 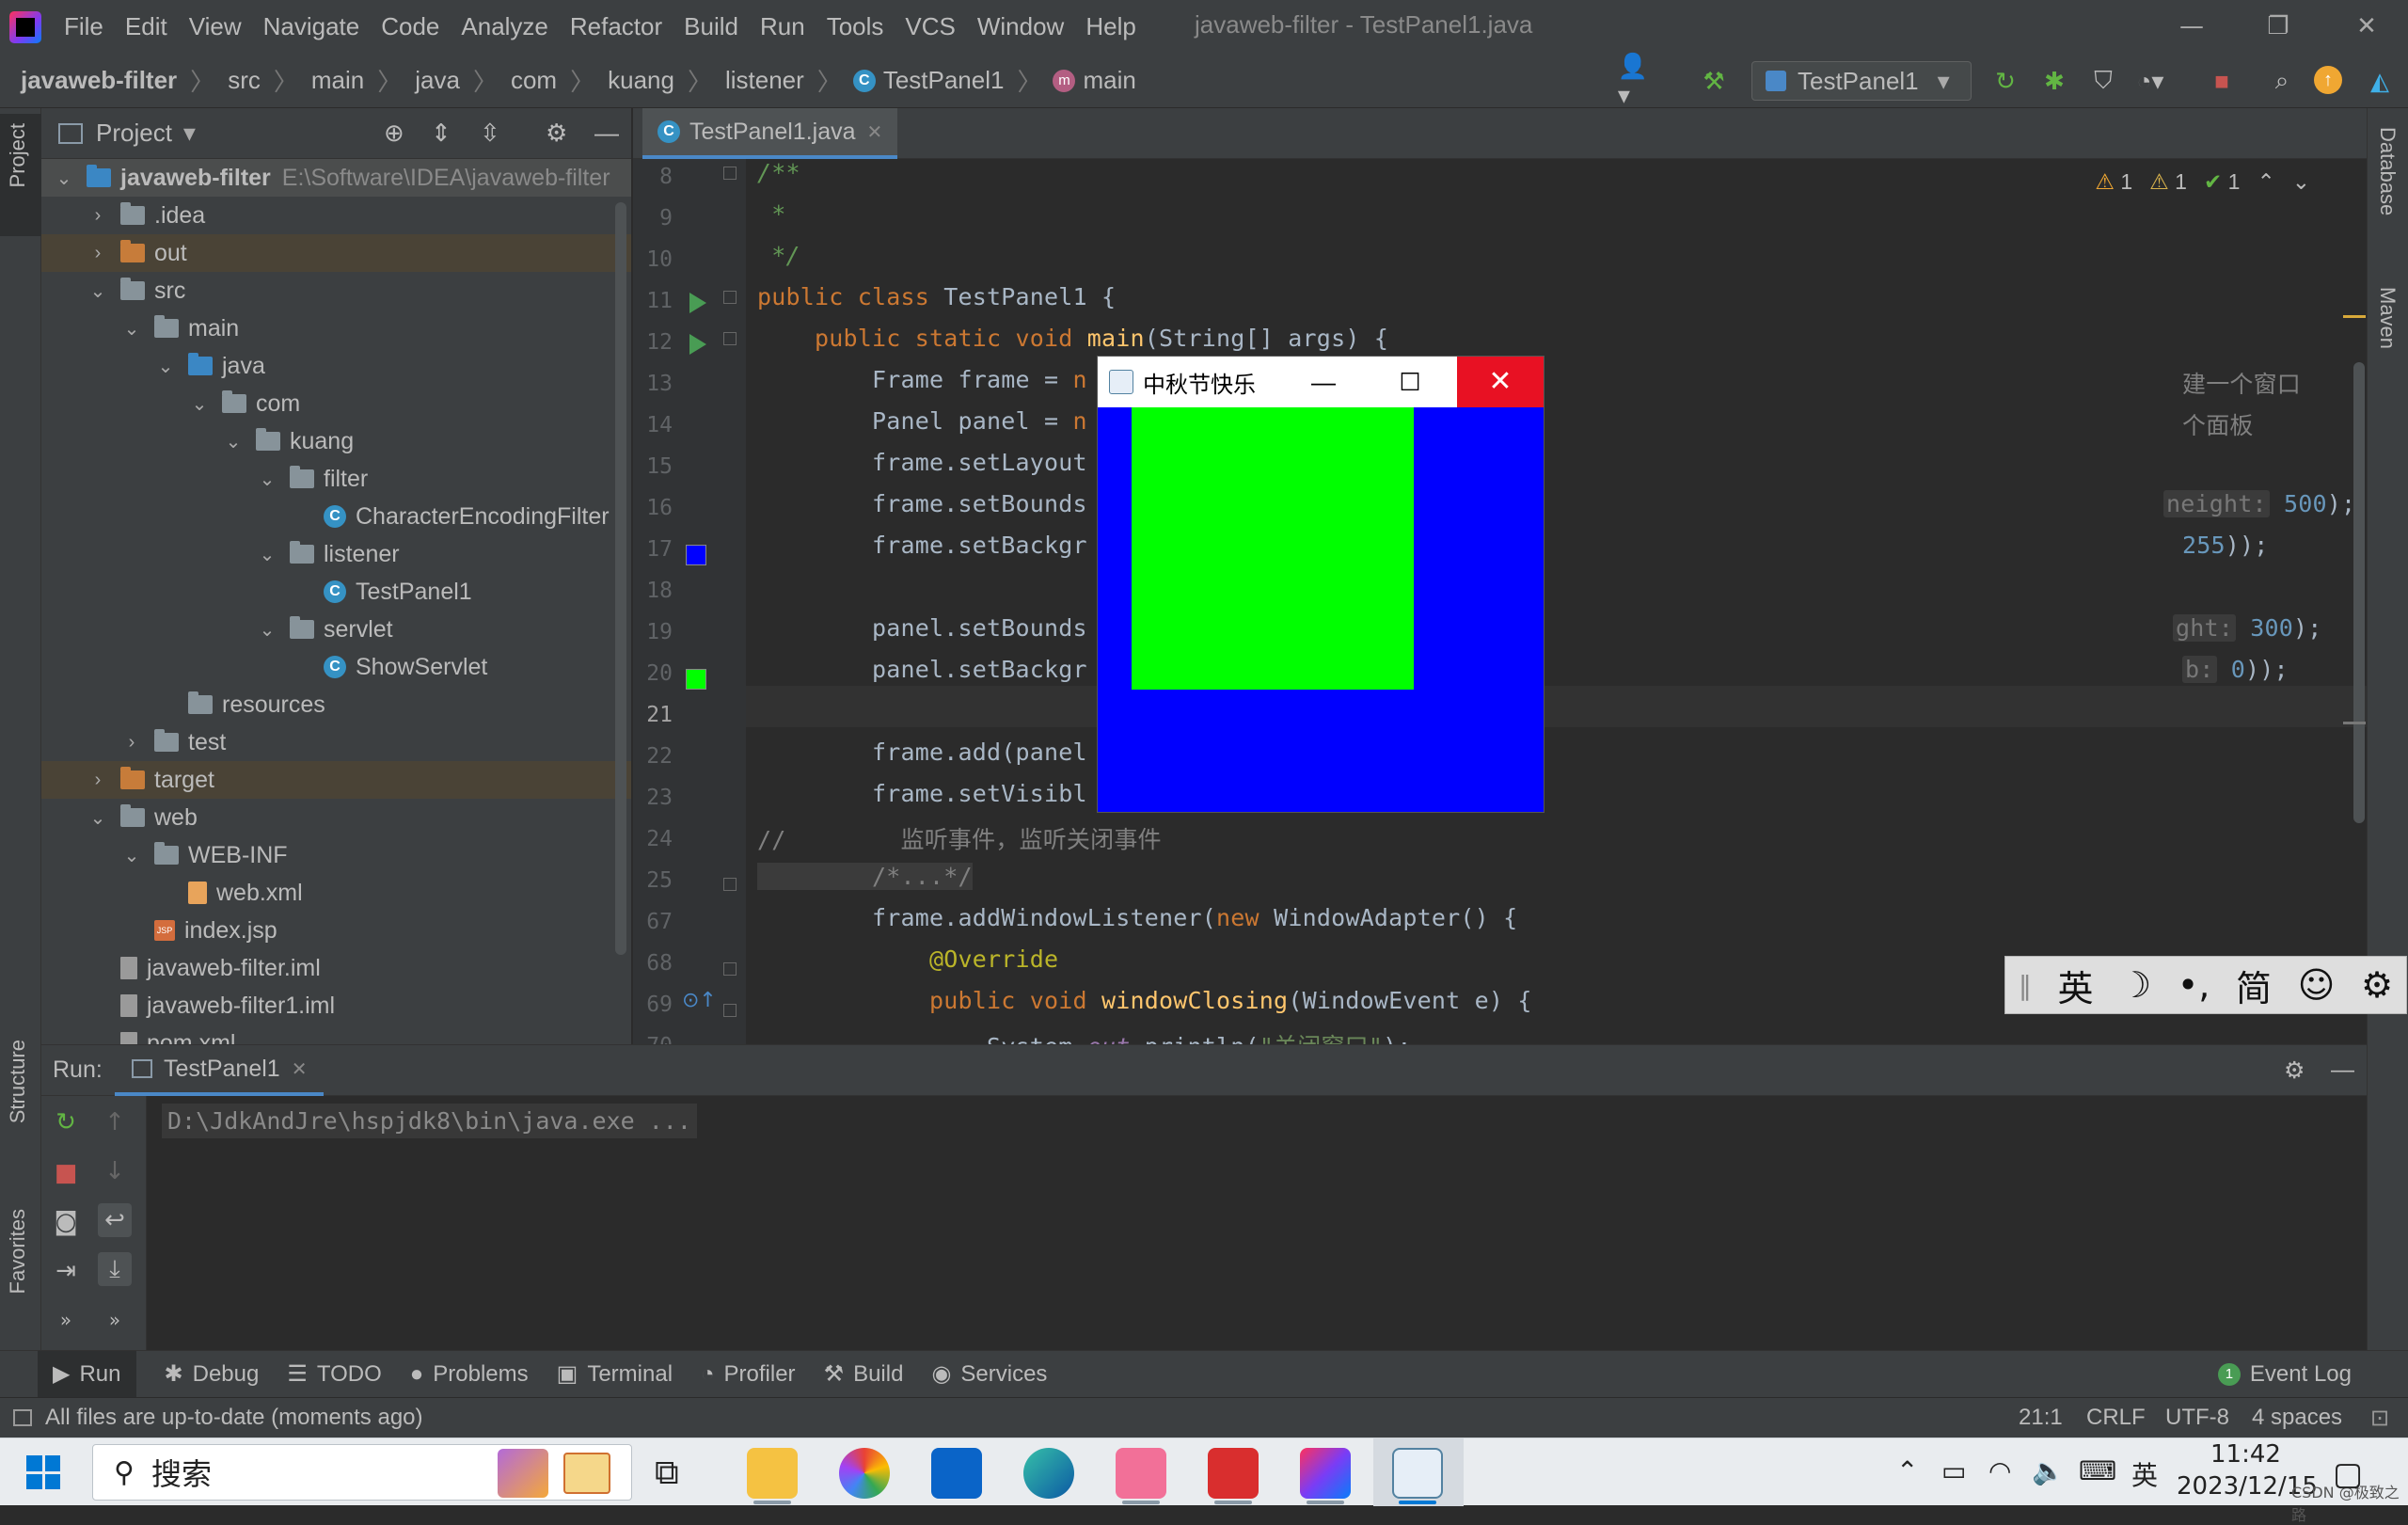 What do you see at coordinates (779, 255) in the screenshot?
I see `code-line-10: */` at bounding box center [779, 255].